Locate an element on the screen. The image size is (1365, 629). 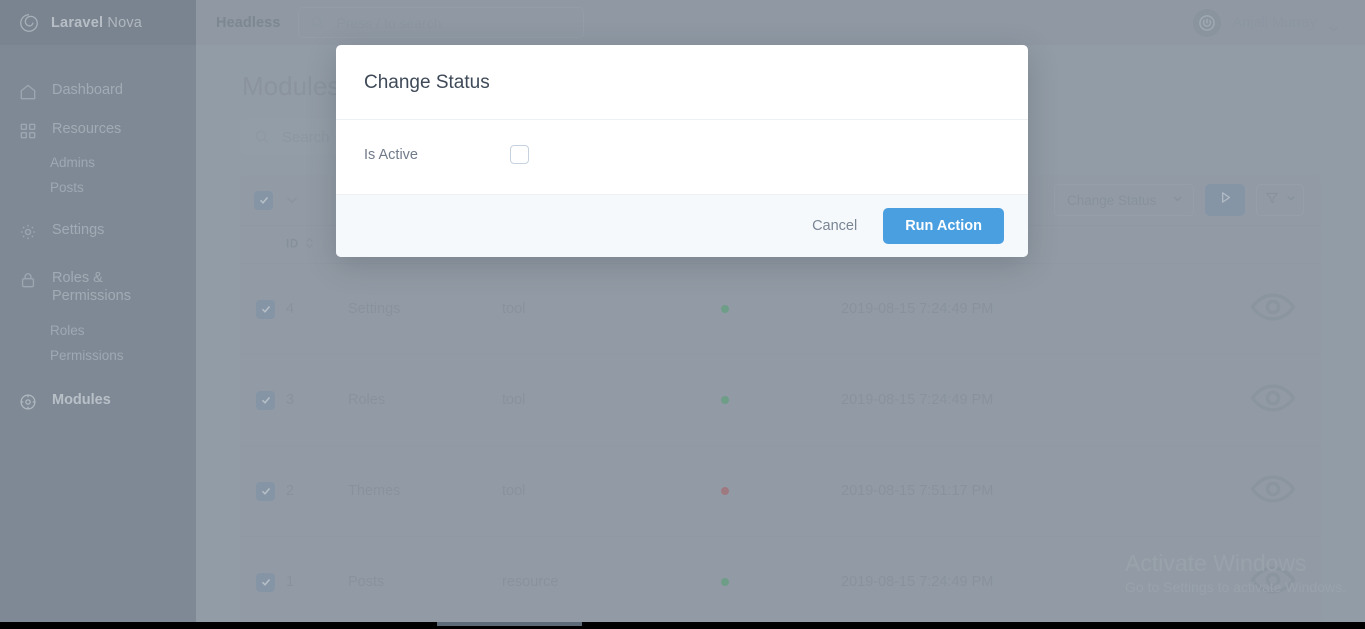
is-active-field-row: Is Active is located at coordinates (682, 154).